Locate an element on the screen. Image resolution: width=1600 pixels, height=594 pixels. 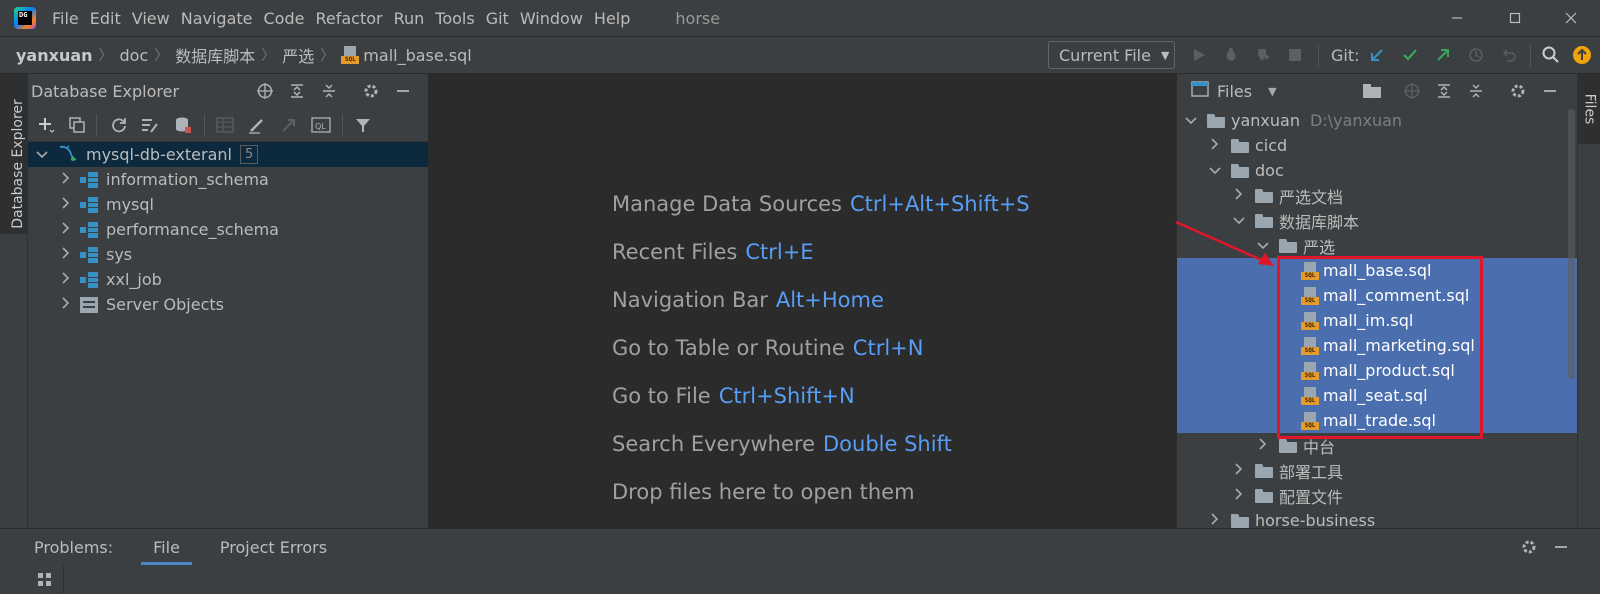
menu-window: Window is located at coordinates (551, 18).